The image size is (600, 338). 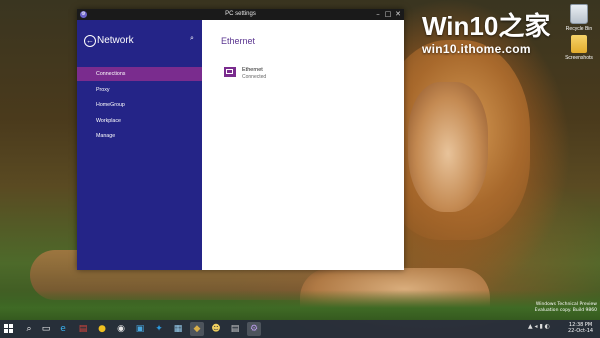 I want to click on system-tray-icons: ▲ ◂ ▮ ◐, so click(x=539, y=326).